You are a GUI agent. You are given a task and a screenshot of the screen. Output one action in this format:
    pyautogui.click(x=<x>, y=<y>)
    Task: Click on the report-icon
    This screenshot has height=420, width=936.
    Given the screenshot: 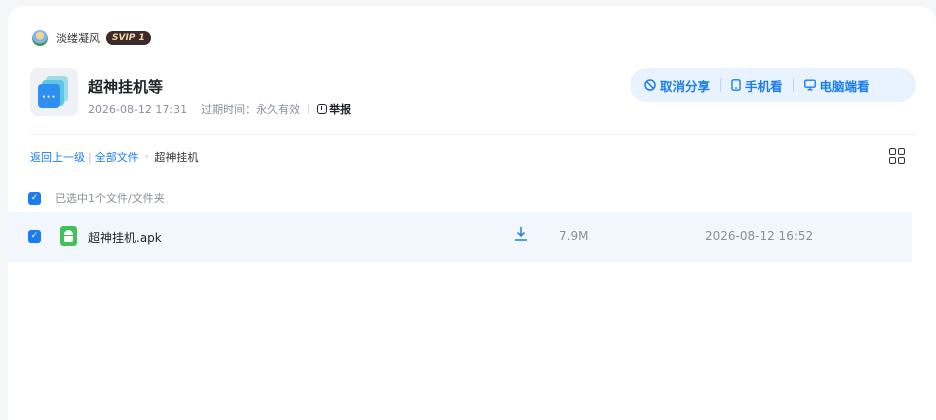 What is the action you would take?
    pyautogui.click(x=322, y=109)
    